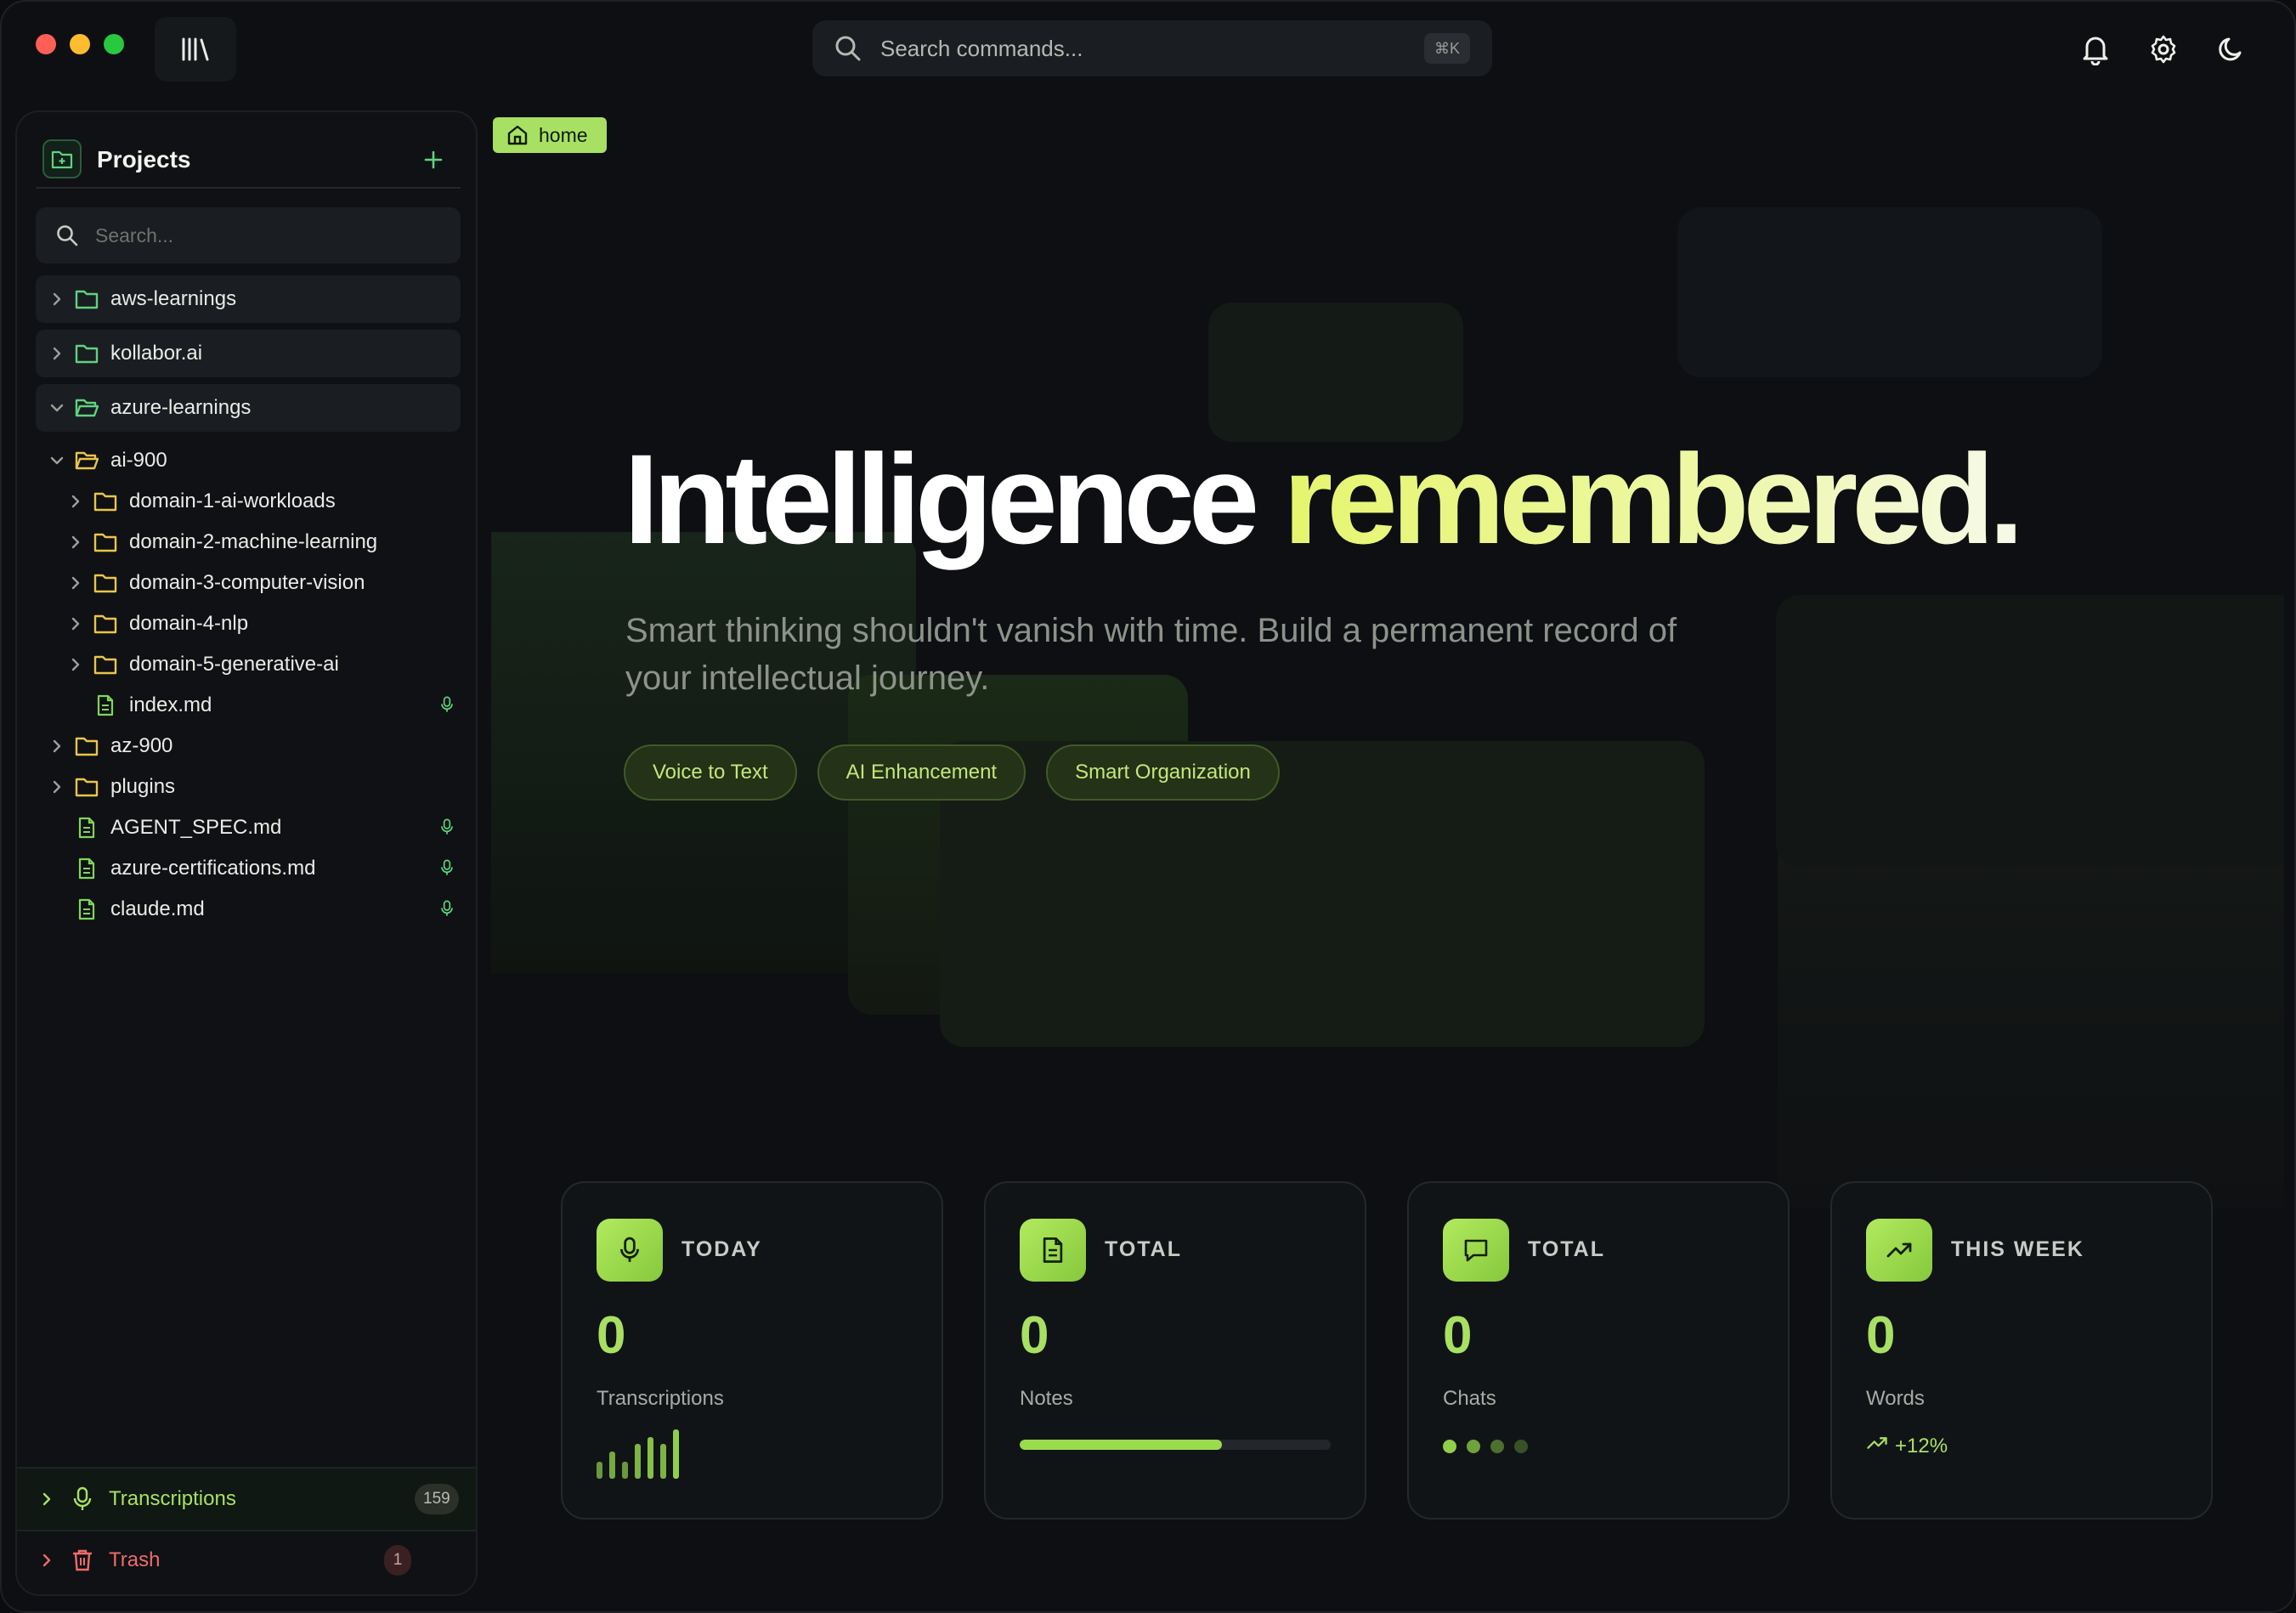 The width and height of the screenshot is (2296, 1613). I want to click on activity-dots, so click(1485, 1446).